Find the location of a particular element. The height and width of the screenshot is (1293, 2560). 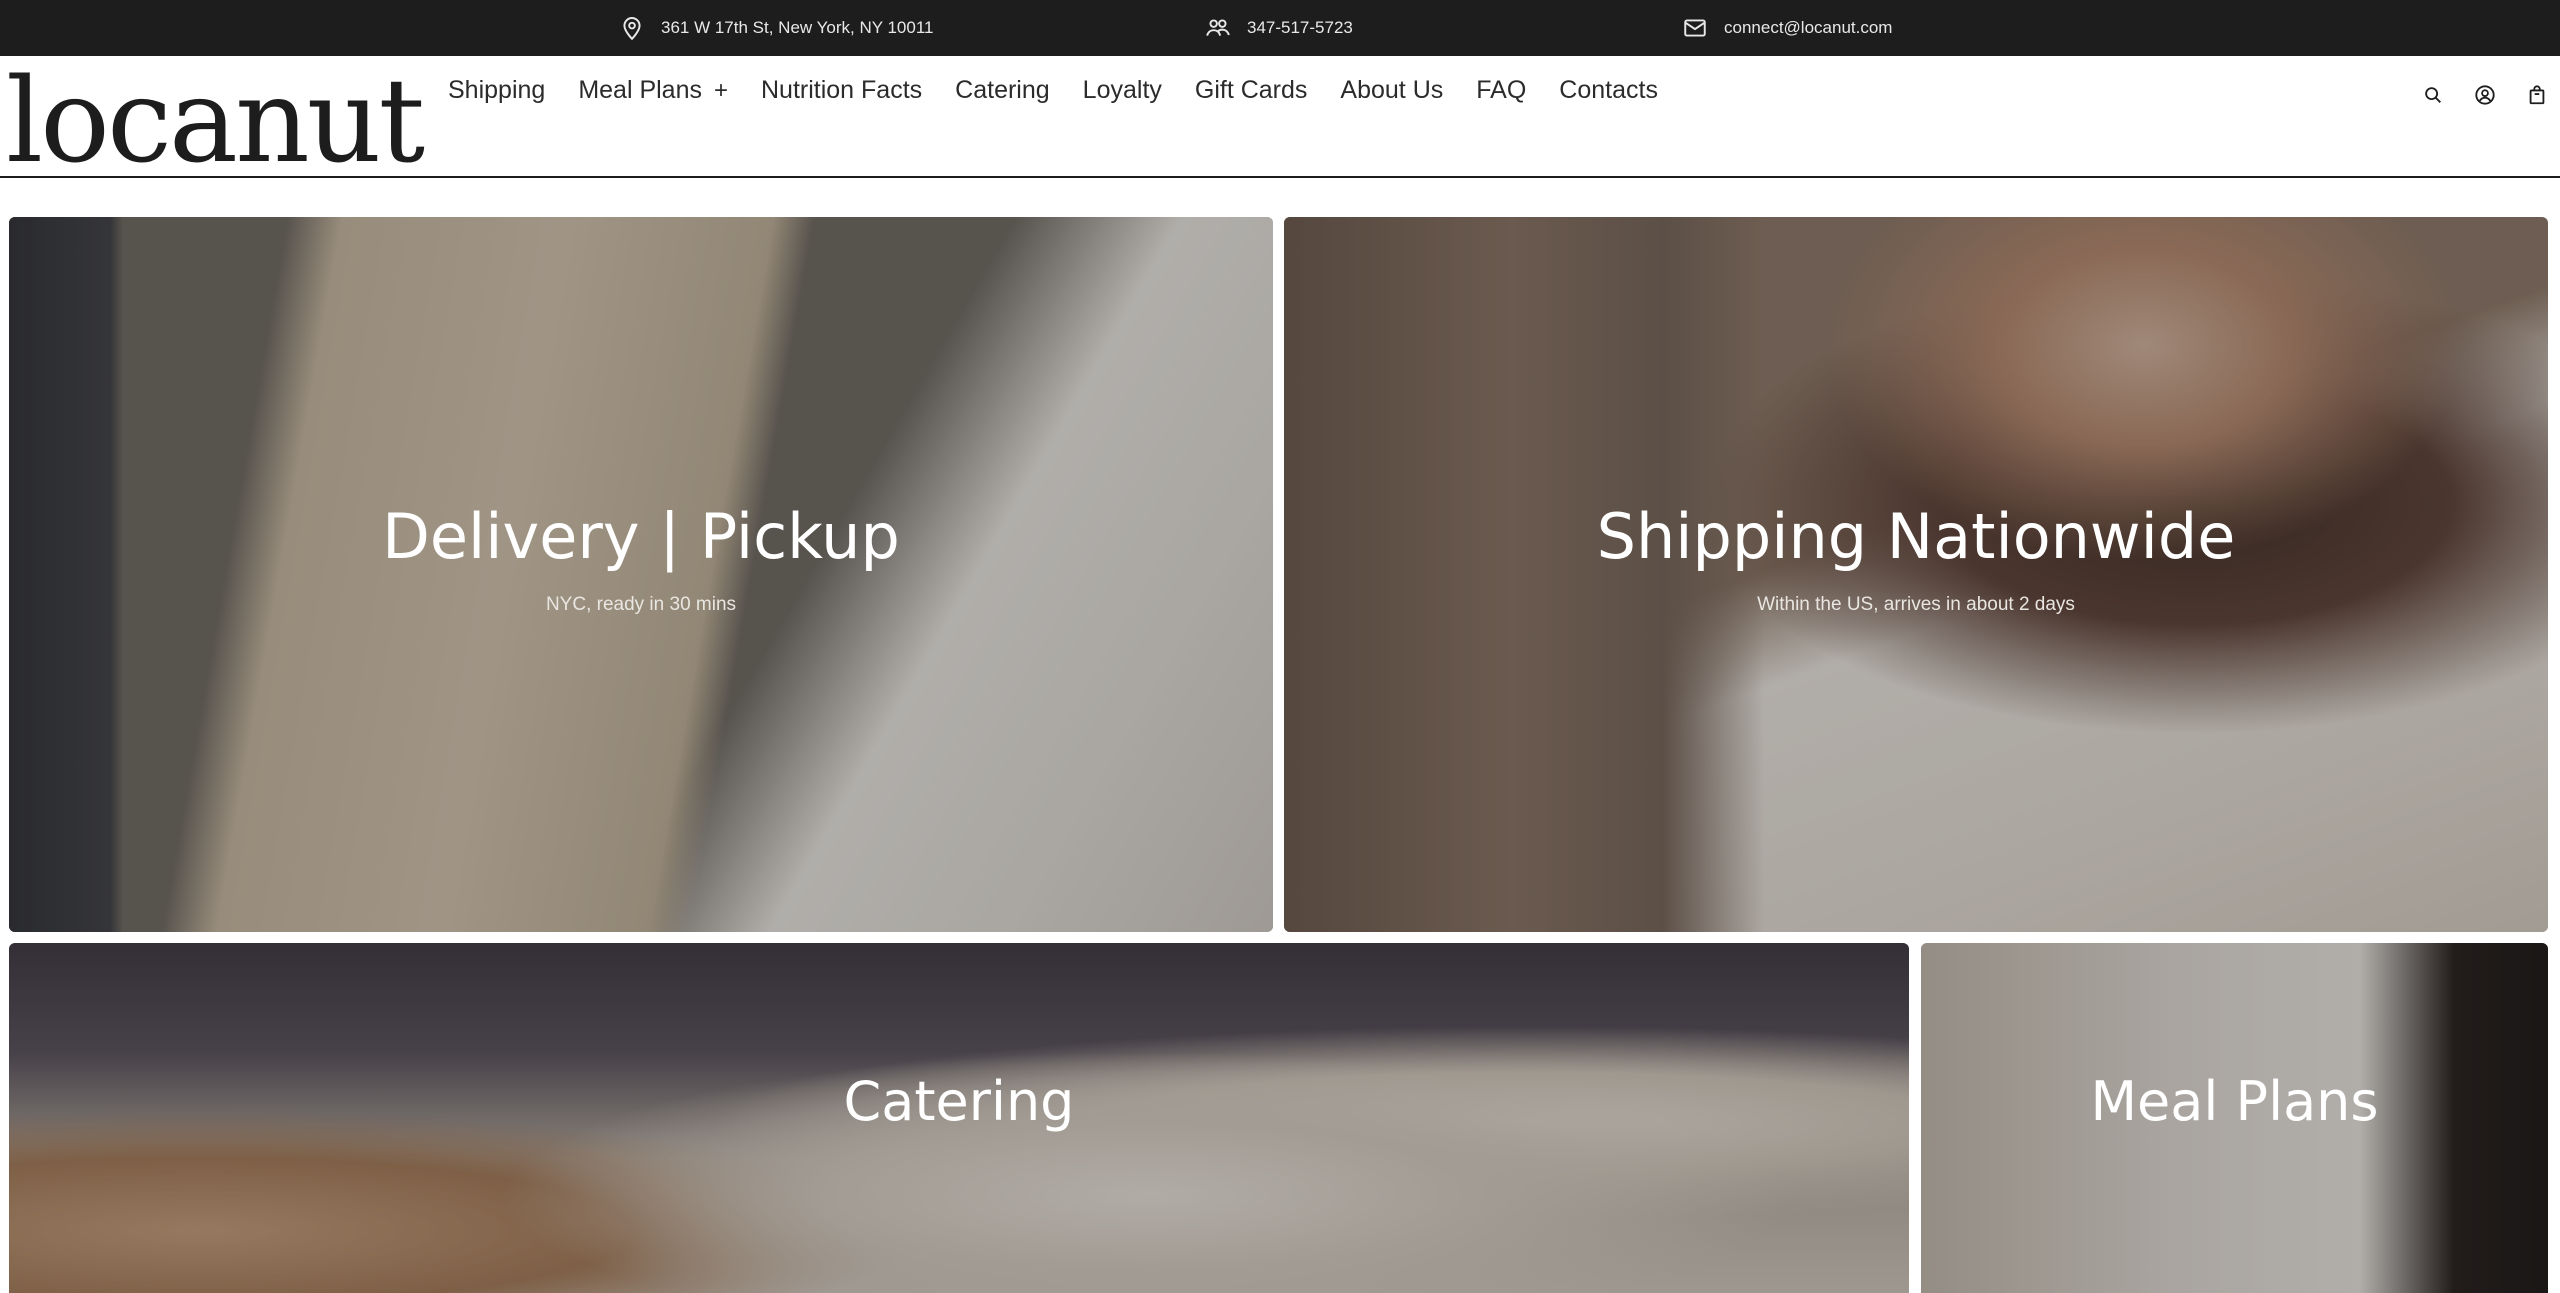

email-info: connect@locanut.com is located at coordinates (1787, 28).